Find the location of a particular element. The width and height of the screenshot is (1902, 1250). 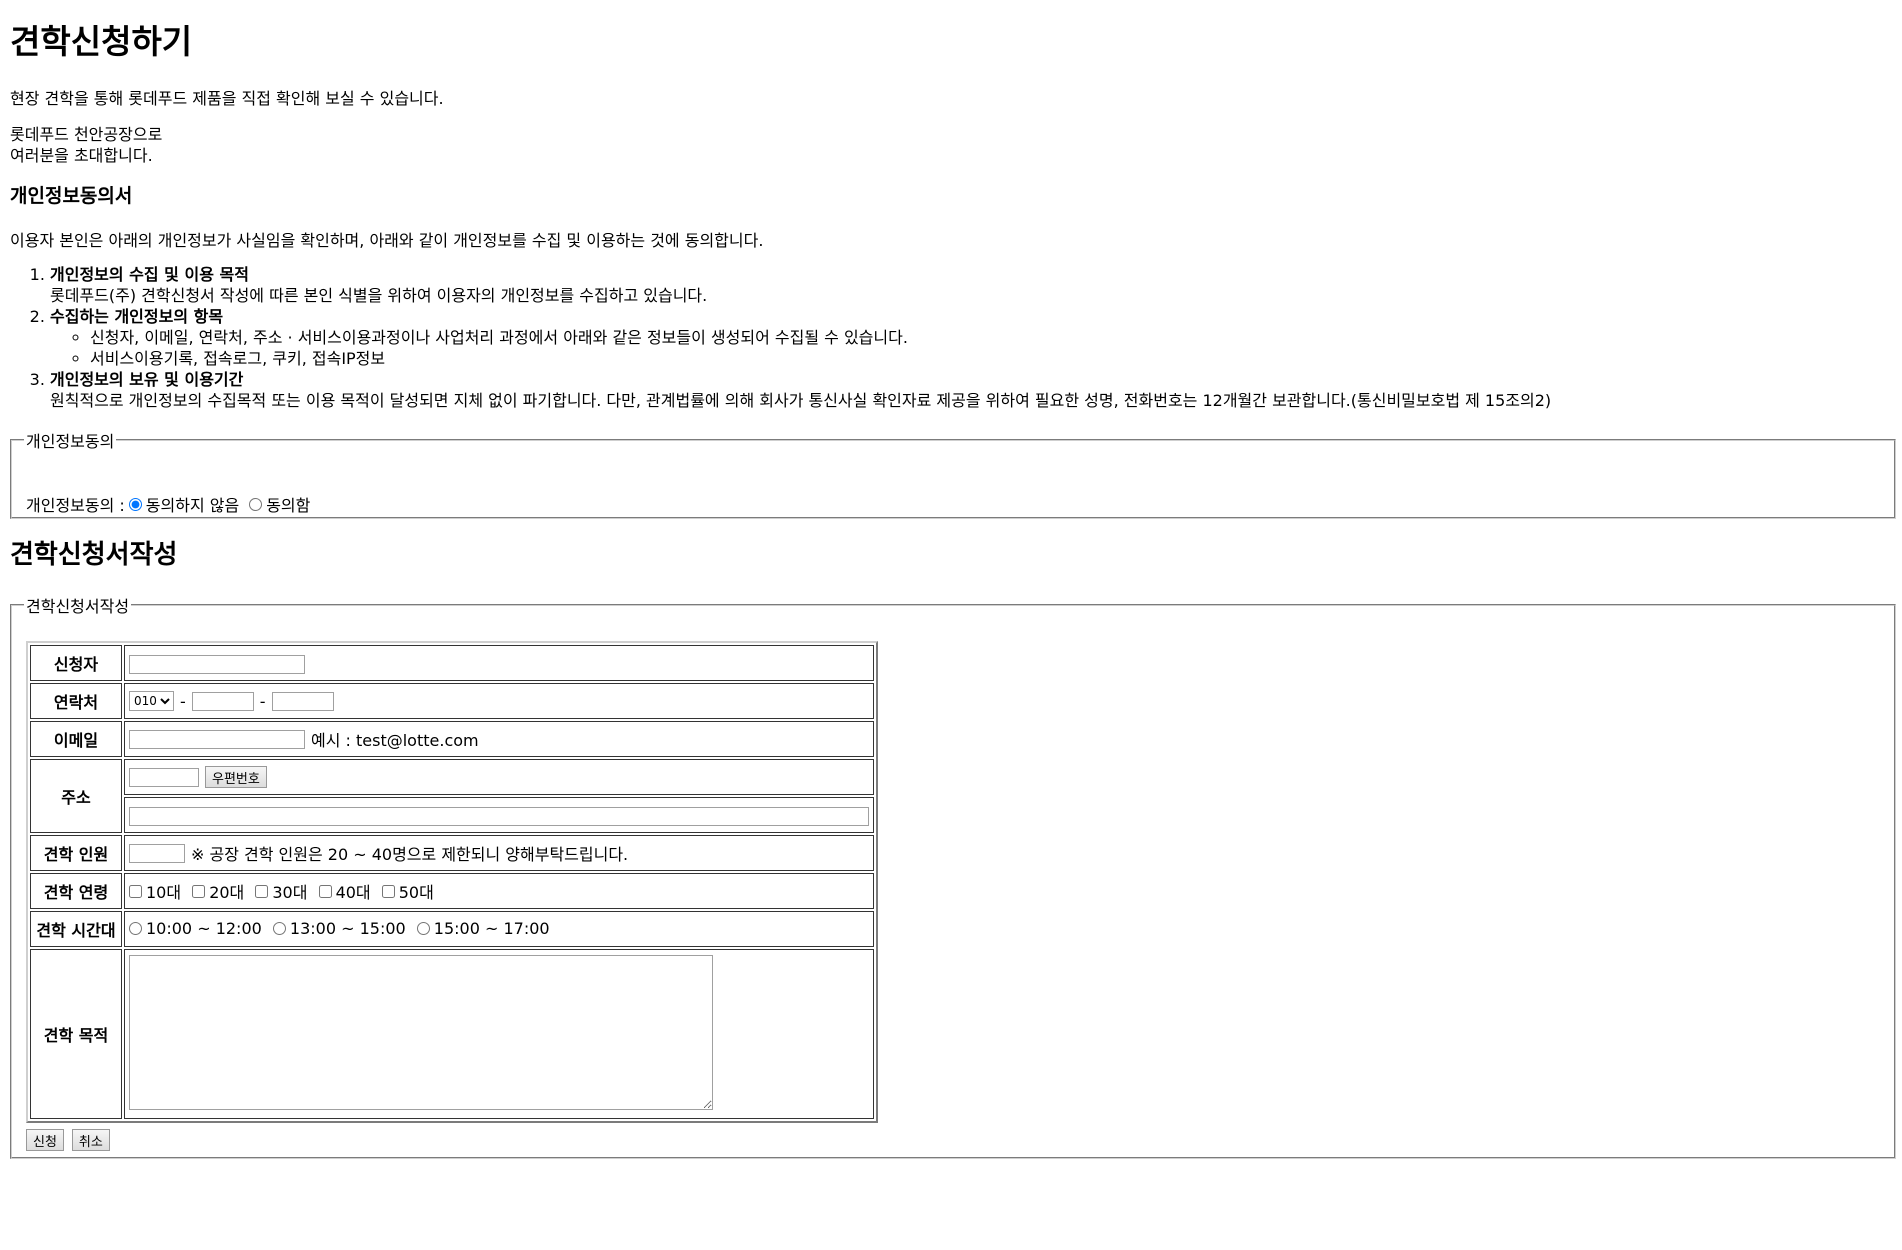

email-input is located at coordinates (217, 739).